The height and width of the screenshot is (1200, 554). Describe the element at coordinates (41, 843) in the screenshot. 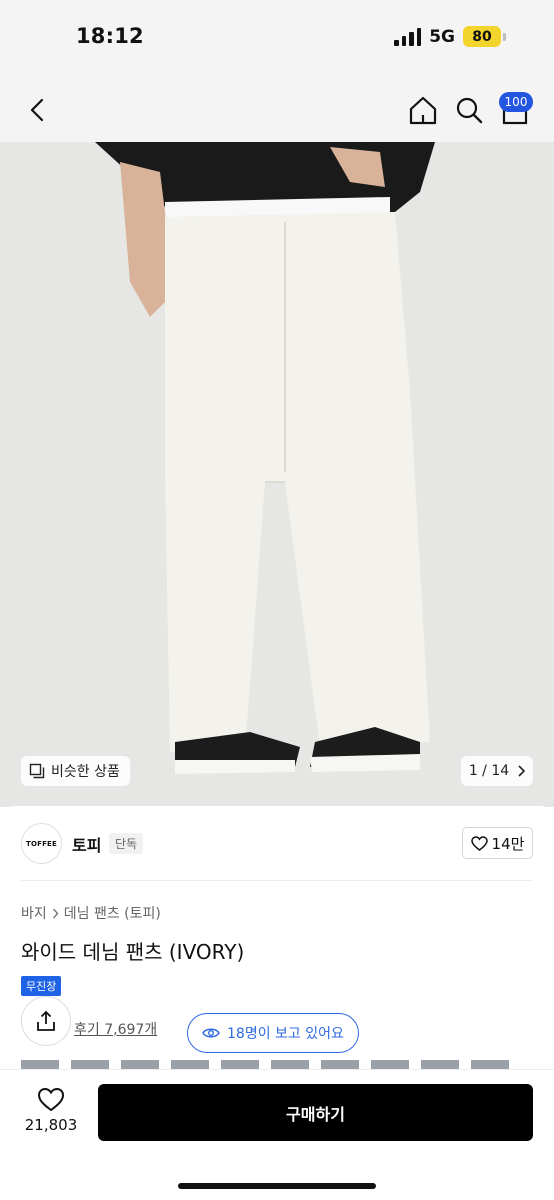

I see `brand-logo: TOFFEE` at that location.